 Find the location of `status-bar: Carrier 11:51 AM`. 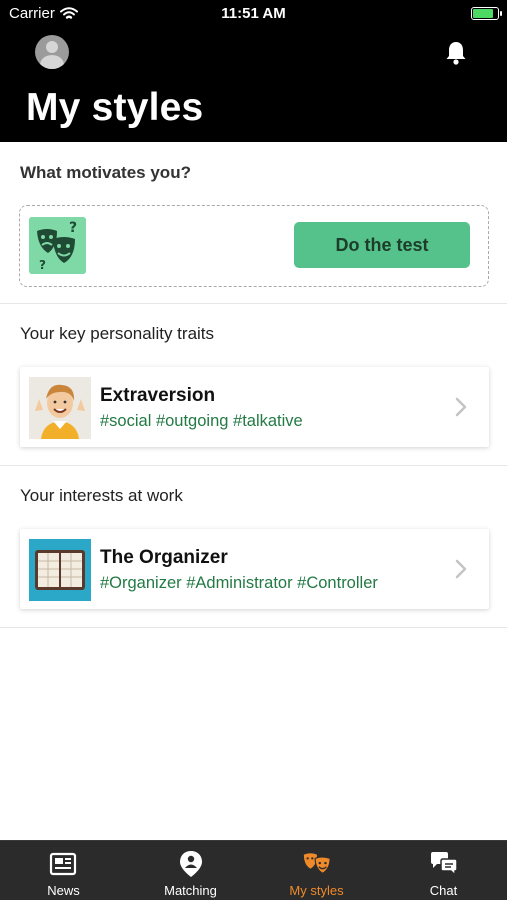

status-bar: Carrier 11:51 AM is located at coordinates (253, 14).